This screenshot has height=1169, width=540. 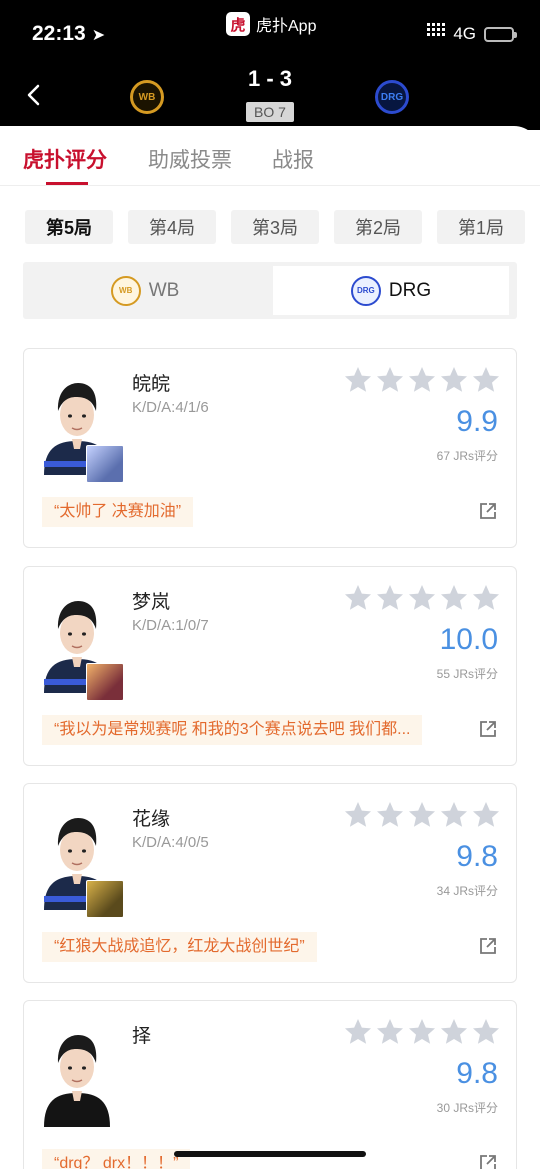 I want to click on player-name: 皖皖, so click(x=151, y=384).